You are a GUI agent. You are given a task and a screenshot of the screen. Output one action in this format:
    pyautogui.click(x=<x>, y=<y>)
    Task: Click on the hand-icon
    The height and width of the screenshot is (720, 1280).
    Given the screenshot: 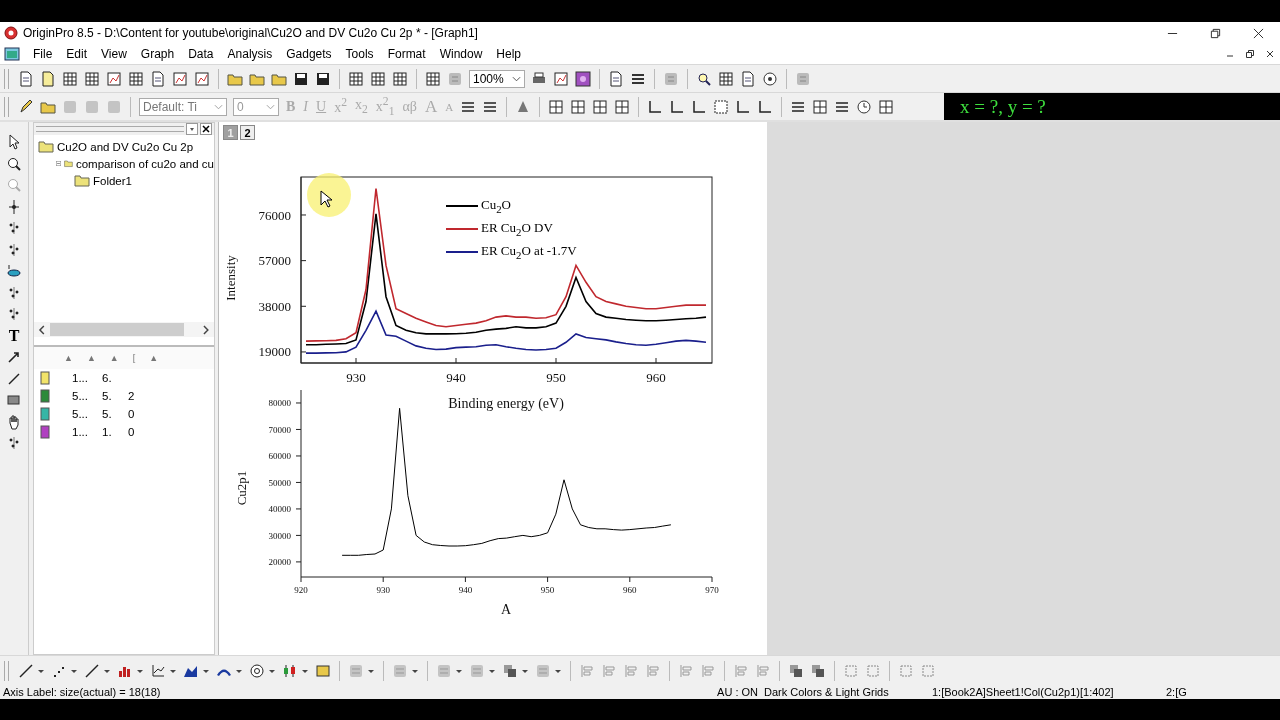 What is the action you would take?
    pyautogui.click(x=14, y=421)
    